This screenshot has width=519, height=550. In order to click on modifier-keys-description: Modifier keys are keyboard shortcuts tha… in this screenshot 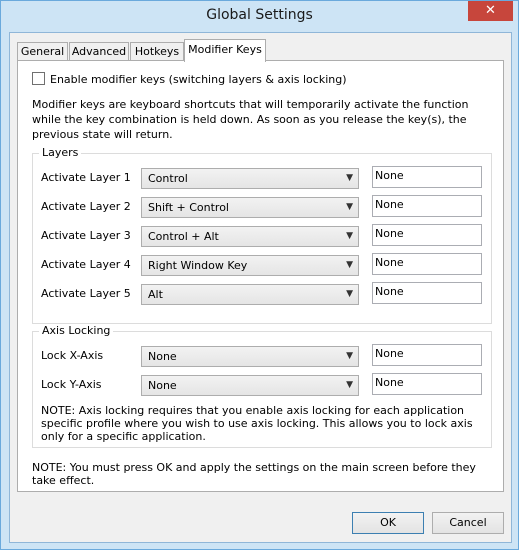, I will do `click(250, 119)`.